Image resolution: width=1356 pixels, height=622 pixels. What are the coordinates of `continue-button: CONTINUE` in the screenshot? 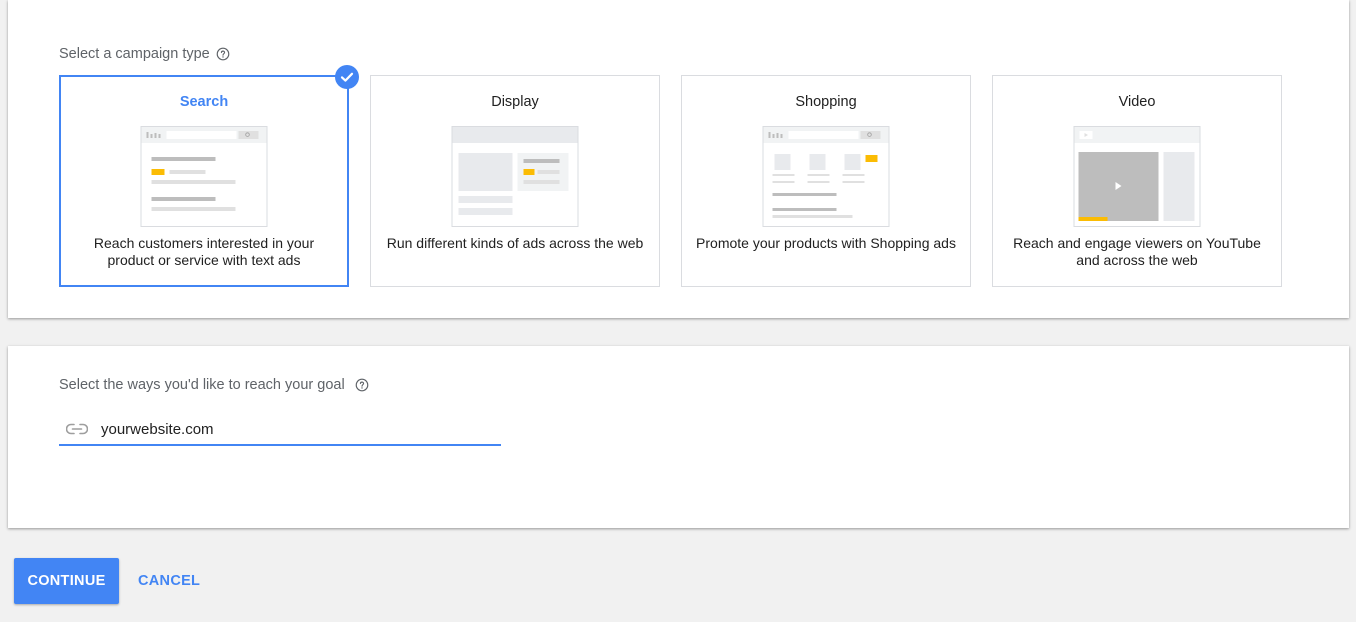 It's located at (66, 581).